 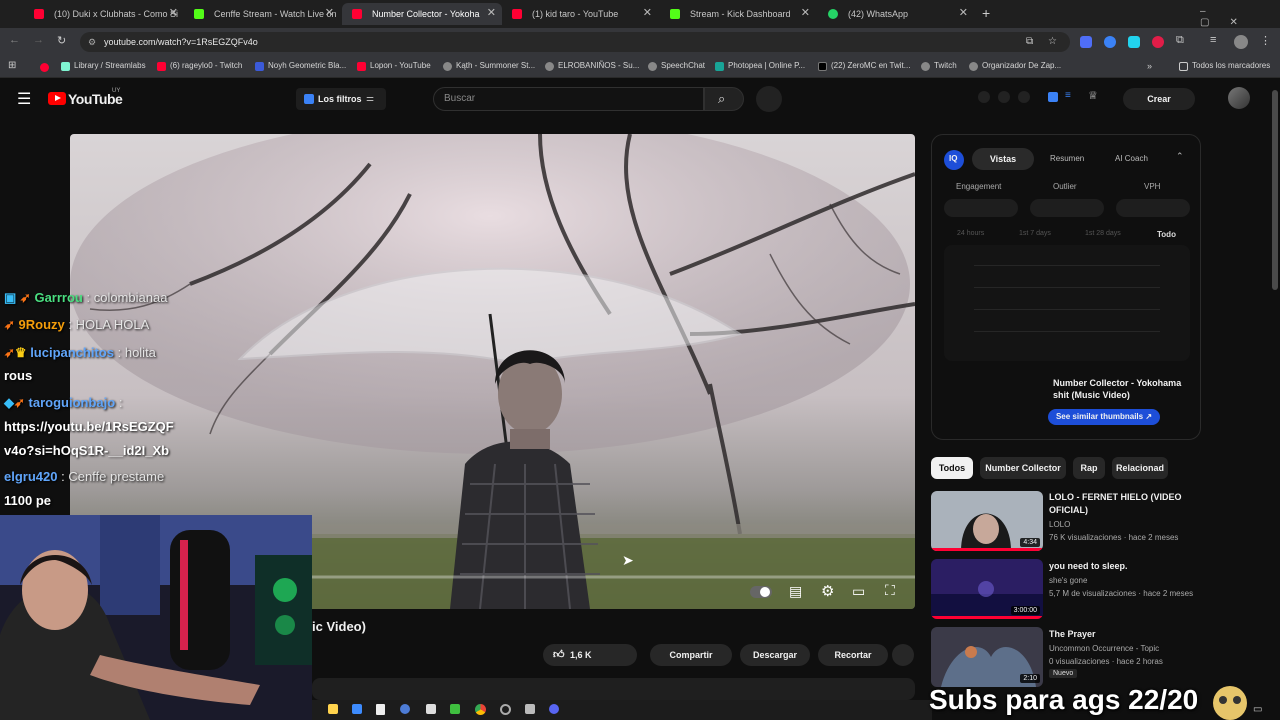 I want to click on video-title: The Prayer, so click(x=1129, y=634).